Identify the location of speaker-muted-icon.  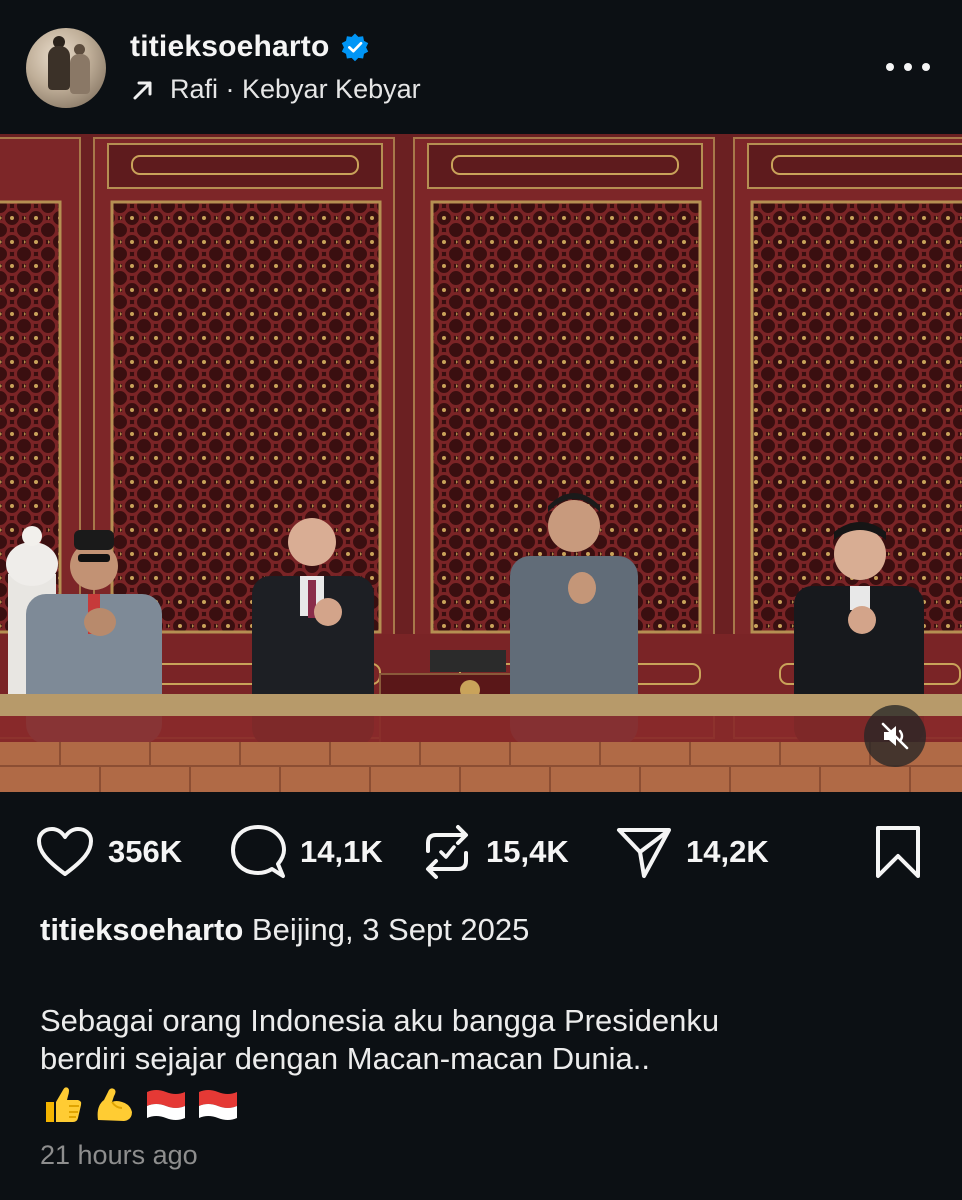
(895, 736).